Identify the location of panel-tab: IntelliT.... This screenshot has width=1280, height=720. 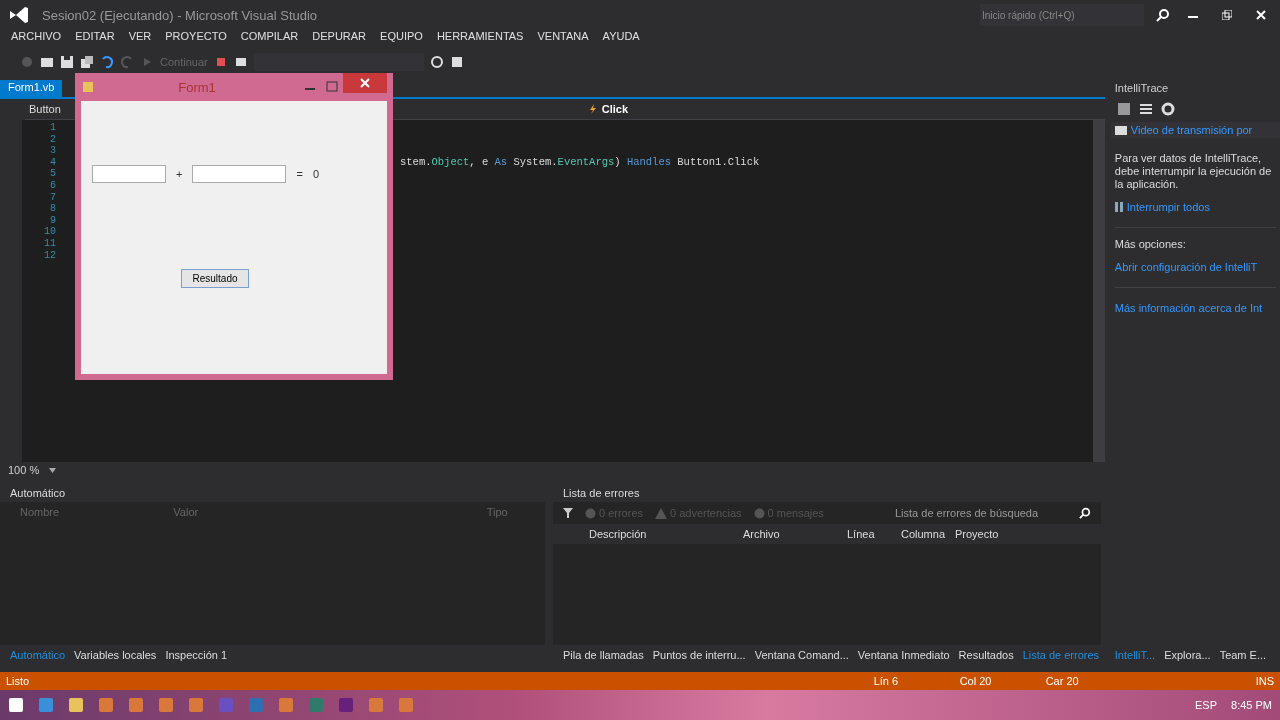
(1135, 655).